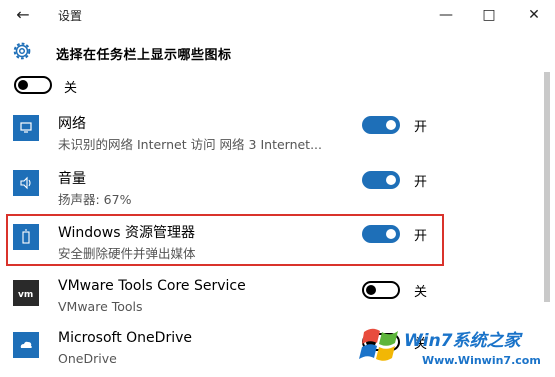 Image resolution: width=555 pixels, height=377 pixels. Describe the element at coordinates (270, 132) in the screenshot. I see `list-item-network: 网络 未识别的网络 Internet 访问 网络 3 Internet... 开` at that location.